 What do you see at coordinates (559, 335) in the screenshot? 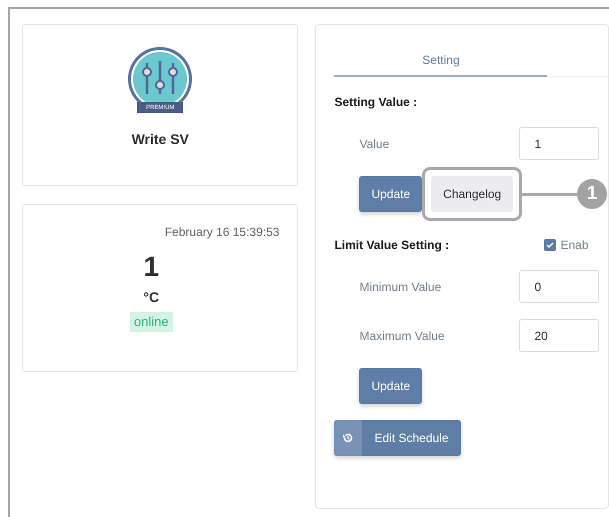
I see `value-field: 20` at bounding box center [559, 335].